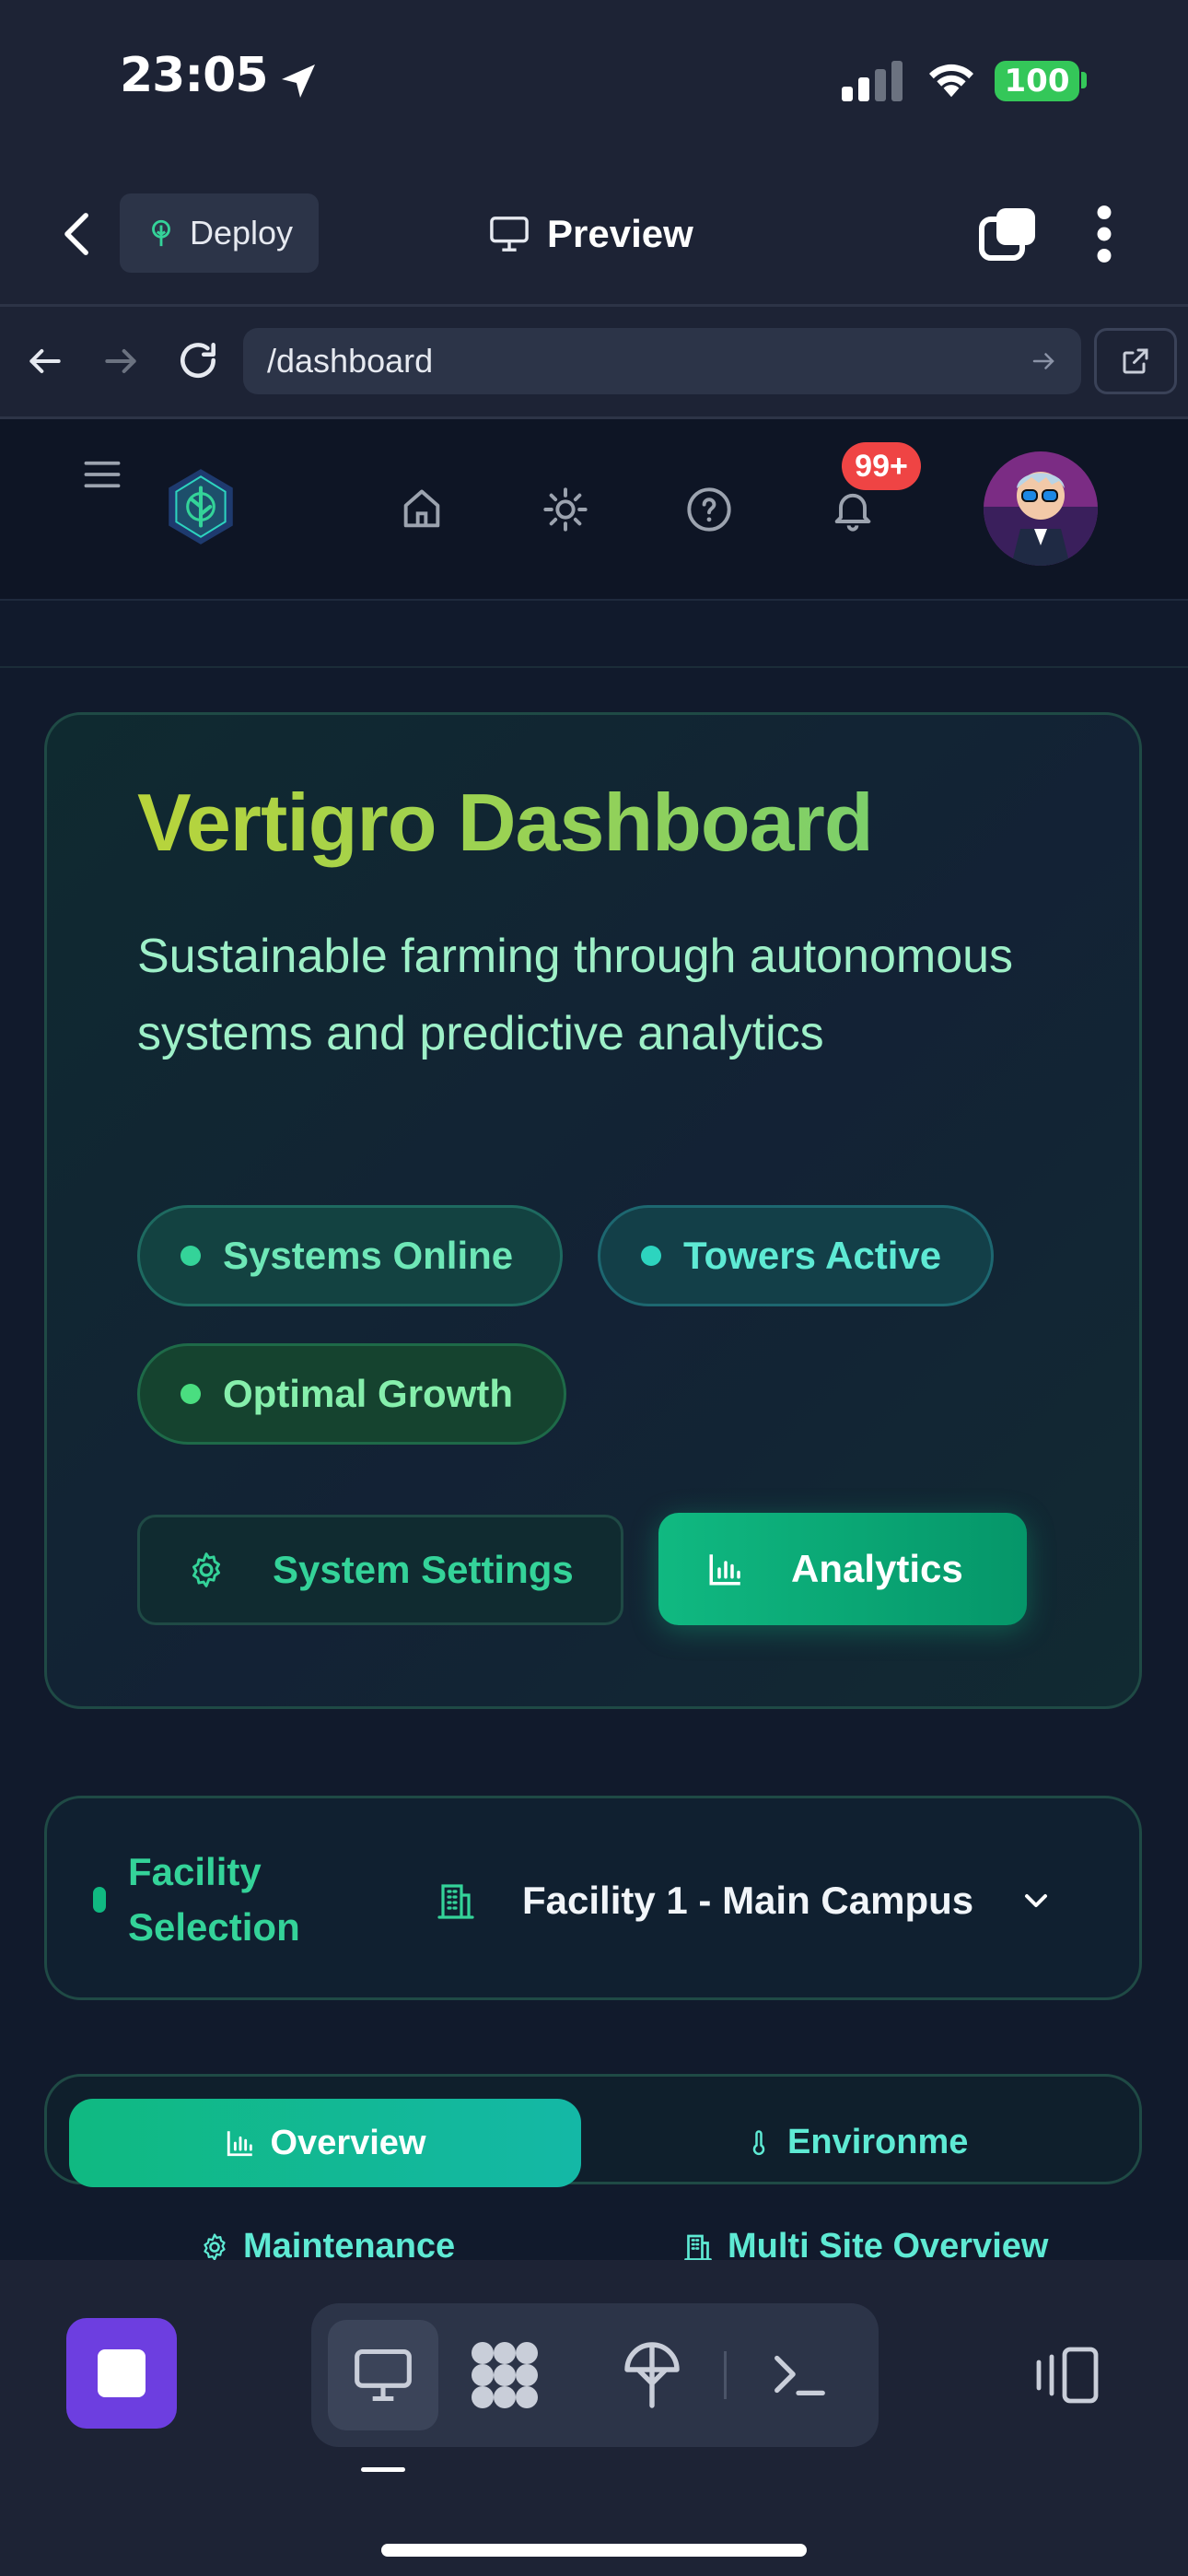  I want to click on tabs-switcher-icon, so click(1008, 233).